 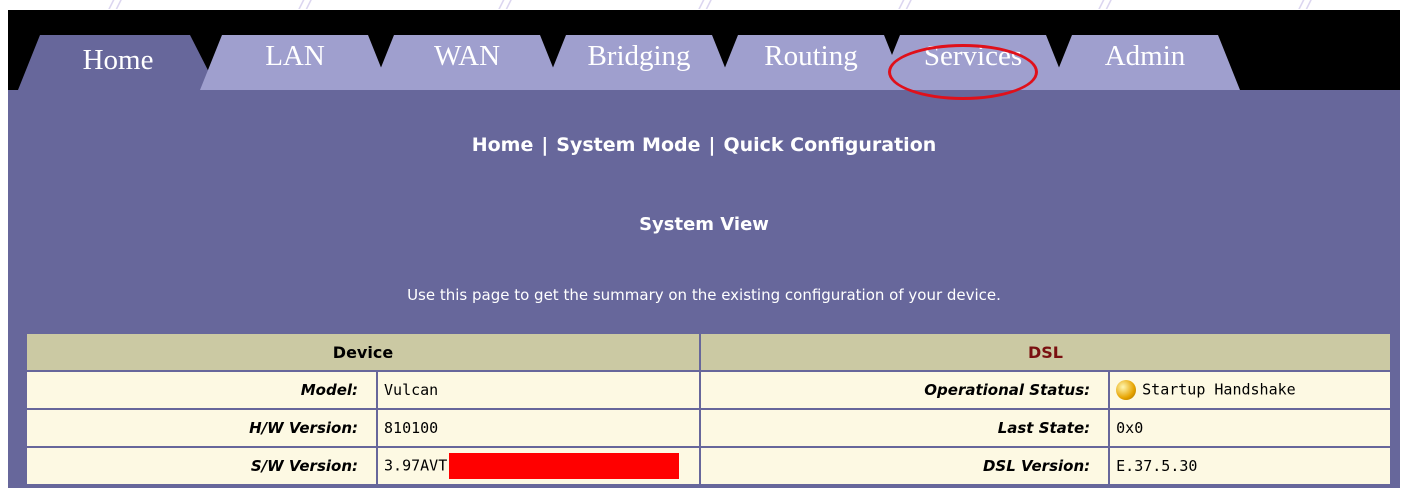 I want to click on operational-status-cell: Startup Handshake, so click(x=1250, y=390).